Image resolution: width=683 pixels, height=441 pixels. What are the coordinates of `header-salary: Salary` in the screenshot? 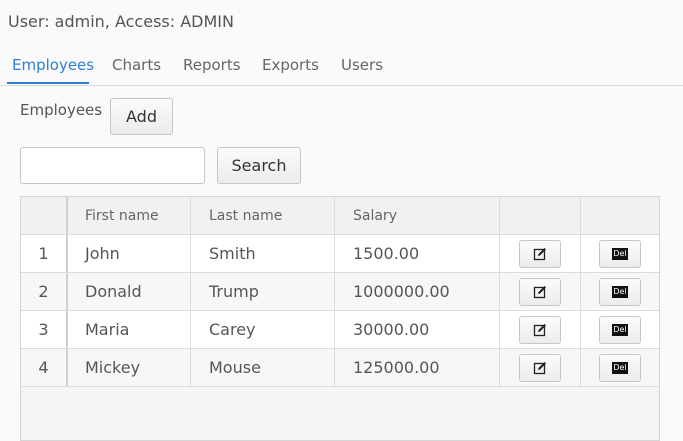 It's located at (417, 215).